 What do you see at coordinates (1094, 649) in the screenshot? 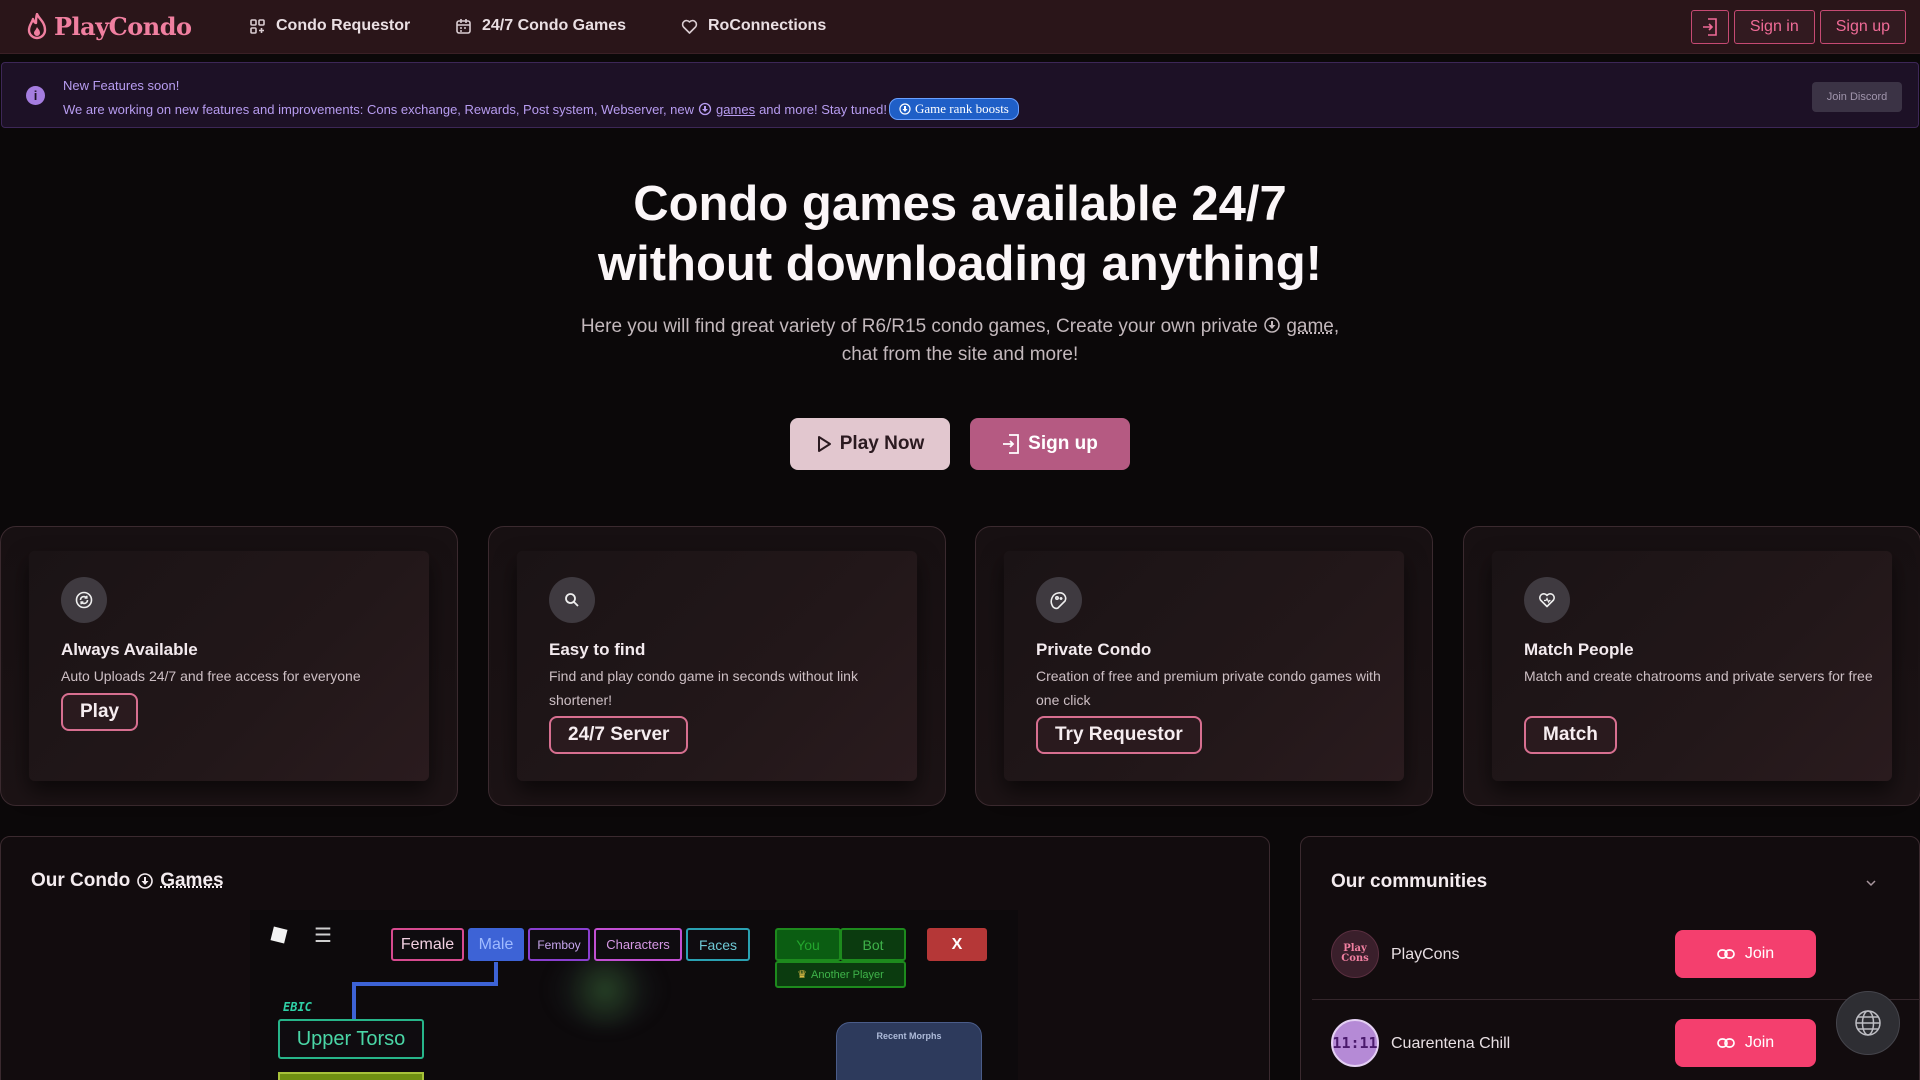
I see `feature-title: Private Condo` at bounding box center [1094, 649].